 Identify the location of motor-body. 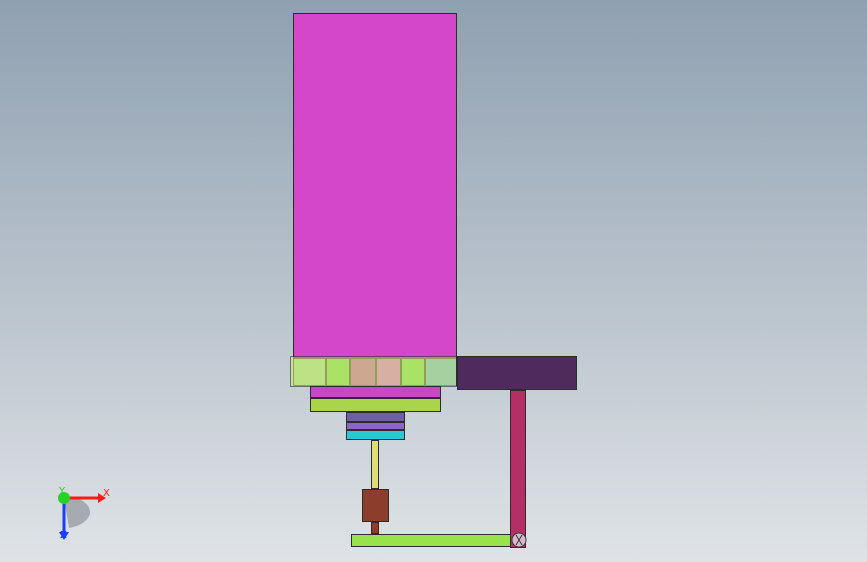
(375, 185).